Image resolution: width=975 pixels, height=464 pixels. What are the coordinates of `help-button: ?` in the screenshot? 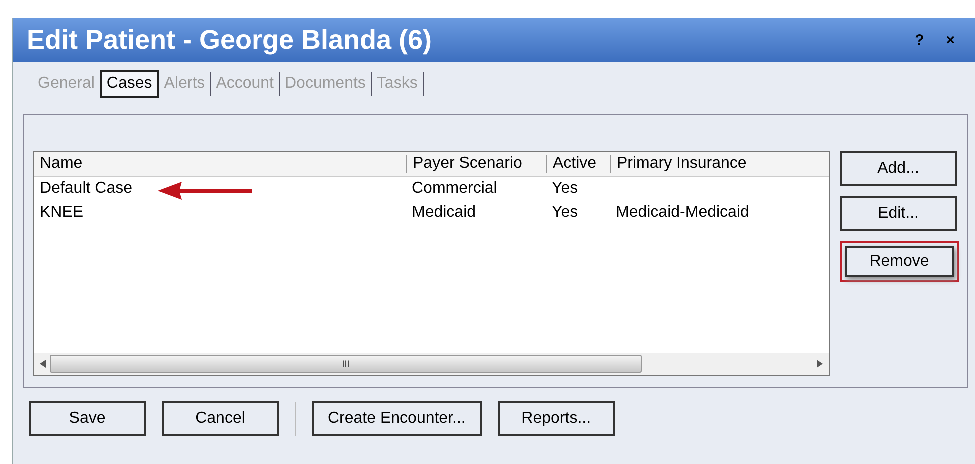 It's located at (919, 40).